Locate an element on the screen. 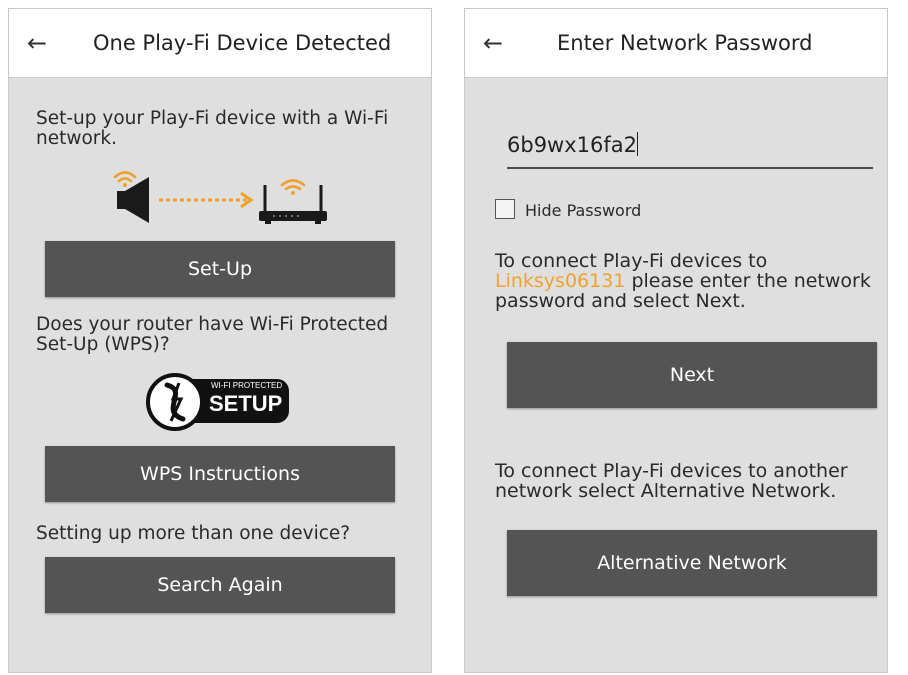  app-bar: ← Enter Network Password is located at coordinates (676, 43).